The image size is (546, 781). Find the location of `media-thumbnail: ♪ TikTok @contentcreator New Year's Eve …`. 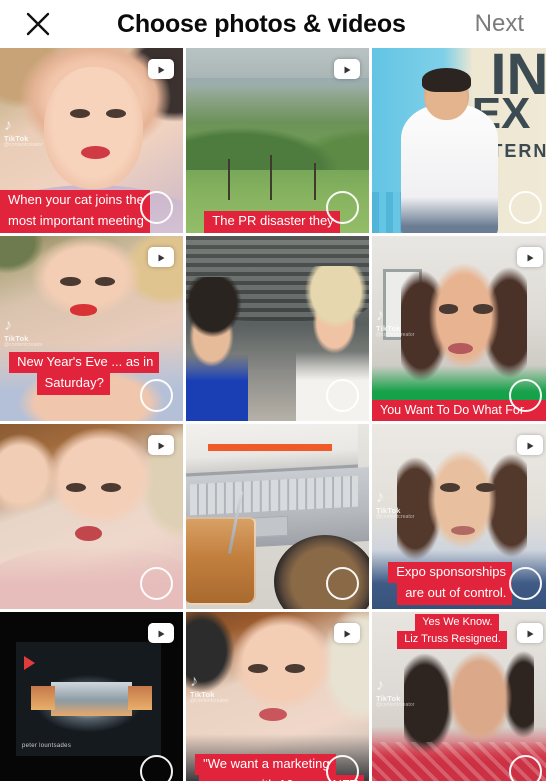

media-thumbnail: ♪ TikTok @contentcreator New Year's Eve … is located at coordinates (91, 328).